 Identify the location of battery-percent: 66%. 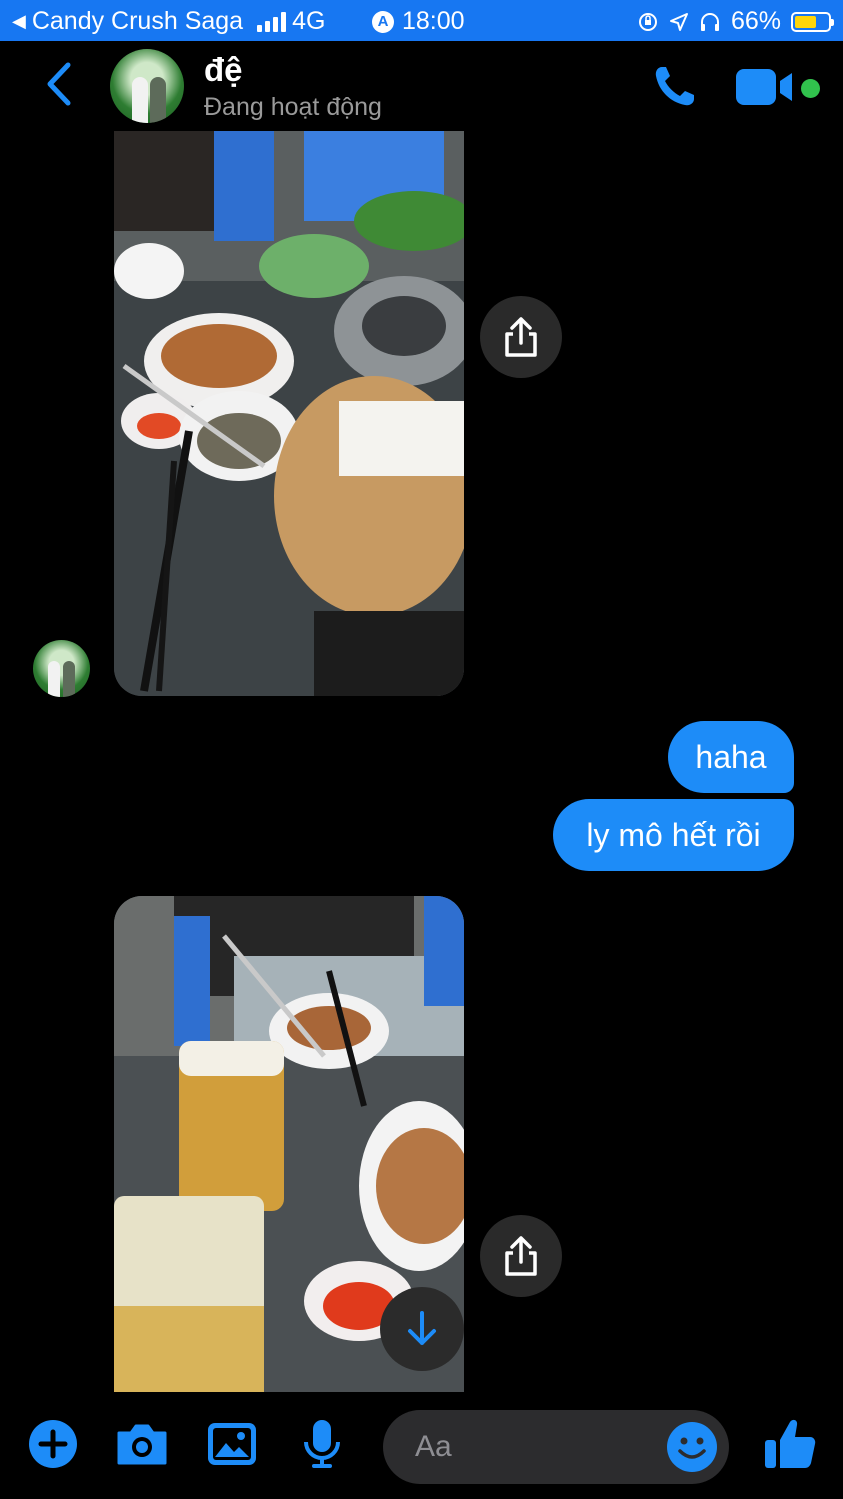
(755, 21).